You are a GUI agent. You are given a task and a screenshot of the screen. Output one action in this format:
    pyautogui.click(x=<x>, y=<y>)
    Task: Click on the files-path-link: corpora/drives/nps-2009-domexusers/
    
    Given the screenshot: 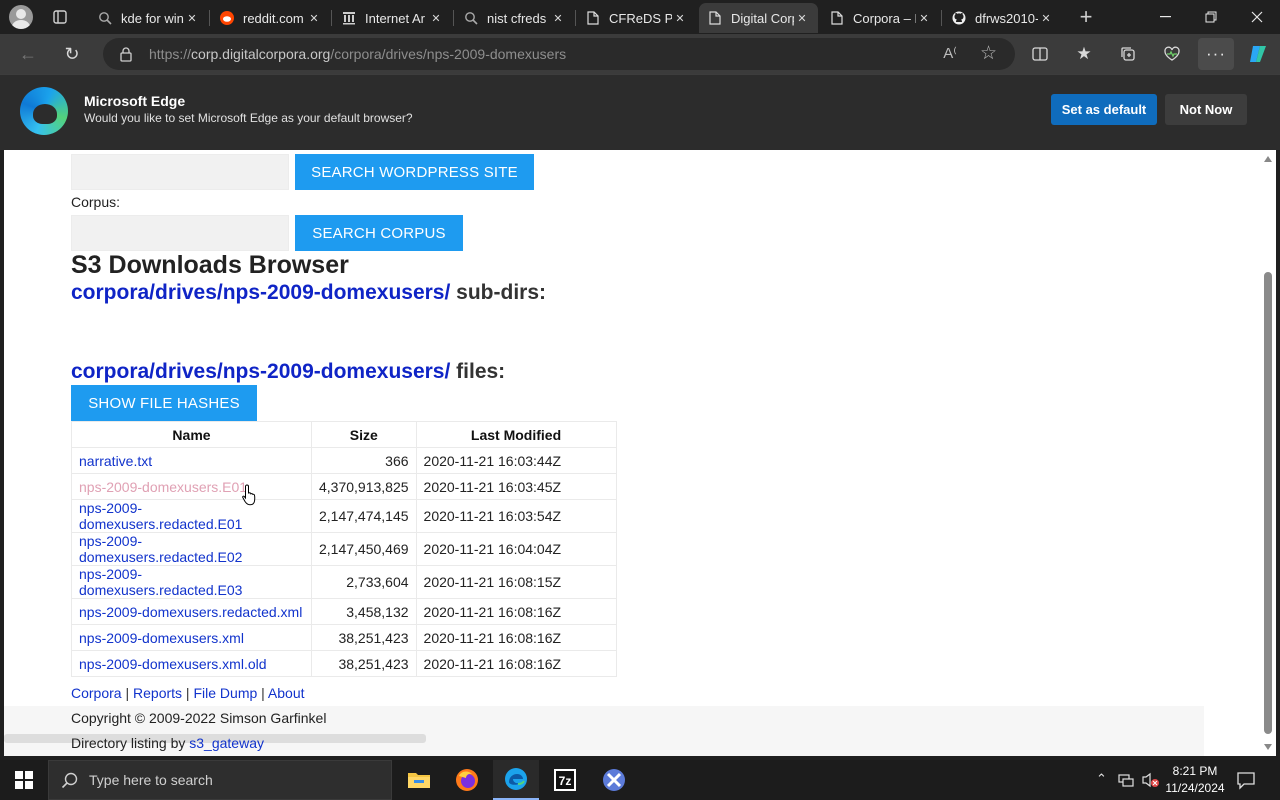 What is the action you would take?
    pyautogui.click(x=260, y=371)
    